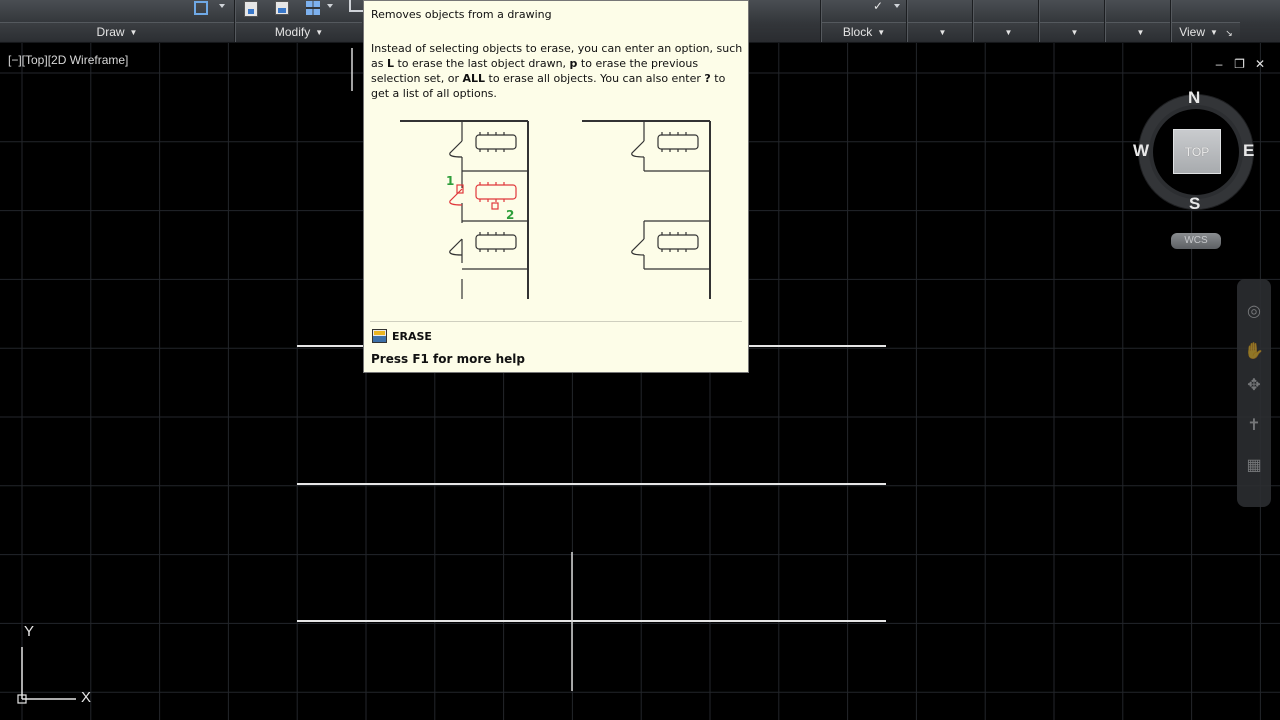 Image resolution: width=1280 pixels, height=720 pixels. Describe the element at coordinates (555, 209) in the screenshot. I see `erase-illustration: 1 2` at that location.